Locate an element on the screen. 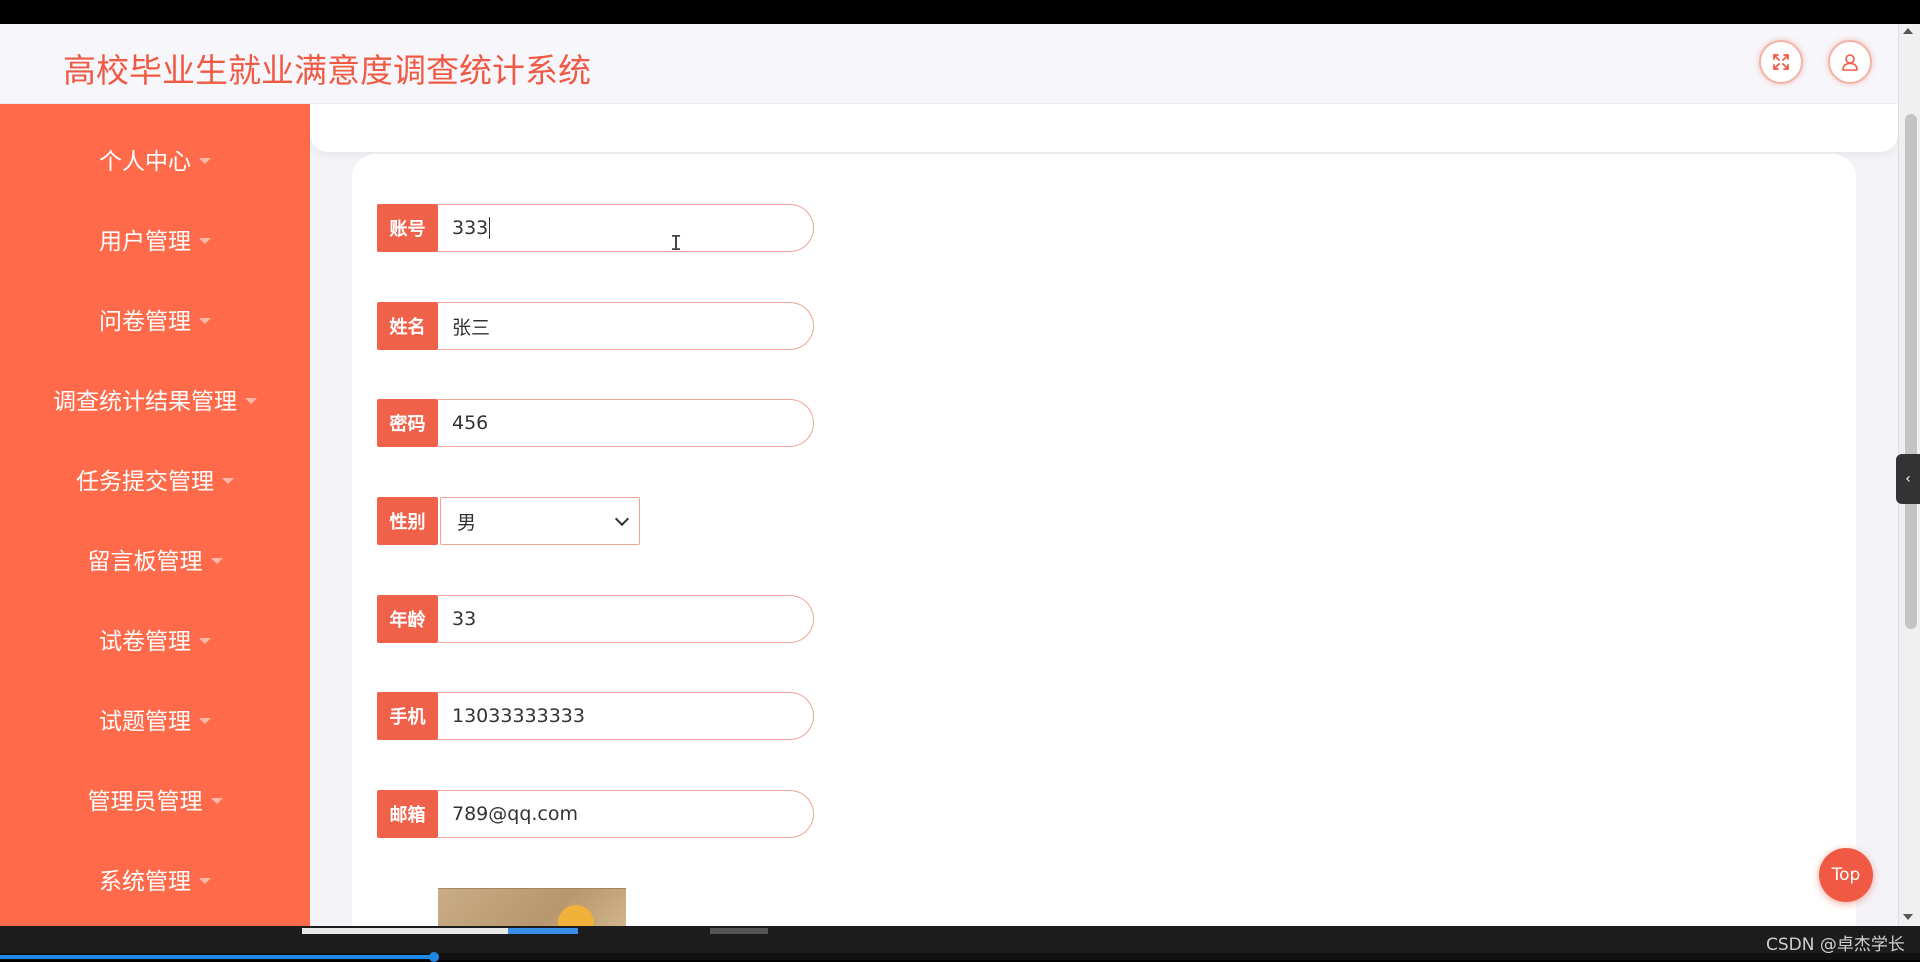 The width and height of the screenshot is (1920, 962). user-icon is located at coordinates (1850, 62).